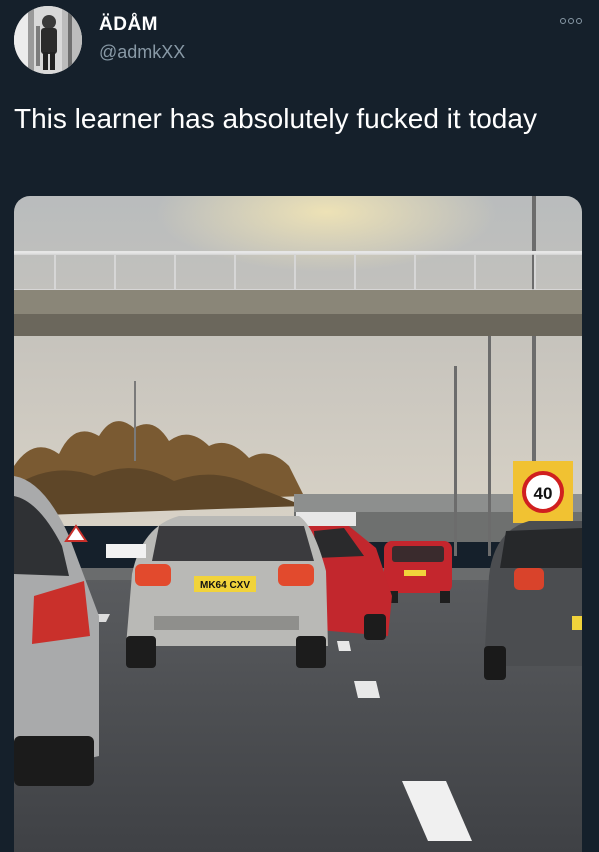  I want to click on avatar-image, so click(48, 40).